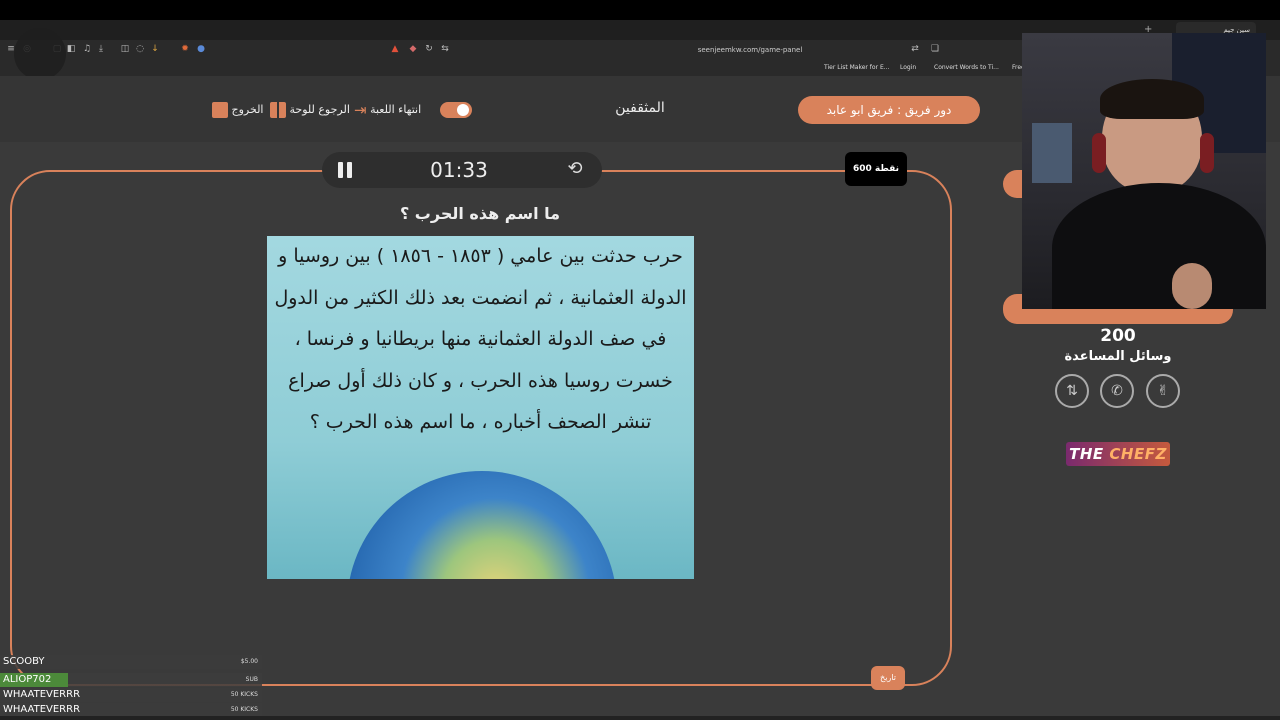 The height and width of the screenshot is (720, 1280). What do you see at coordinates (27, 679) in the screenshot?
I see `chat-user: ALIOP702` at bounding box center [27, 679].